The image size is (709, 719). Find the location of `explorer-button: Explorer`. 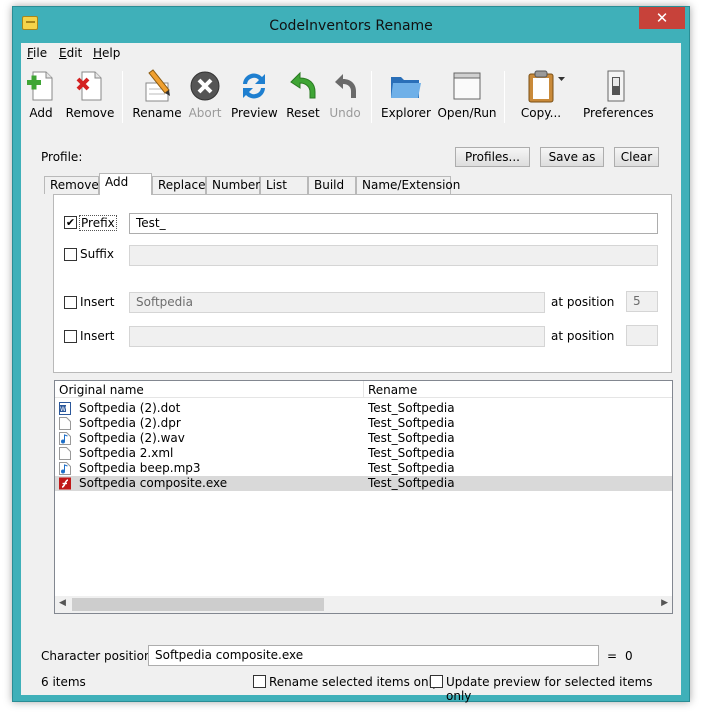

explorer-button: Explorer is located at coordinates (406, 98).